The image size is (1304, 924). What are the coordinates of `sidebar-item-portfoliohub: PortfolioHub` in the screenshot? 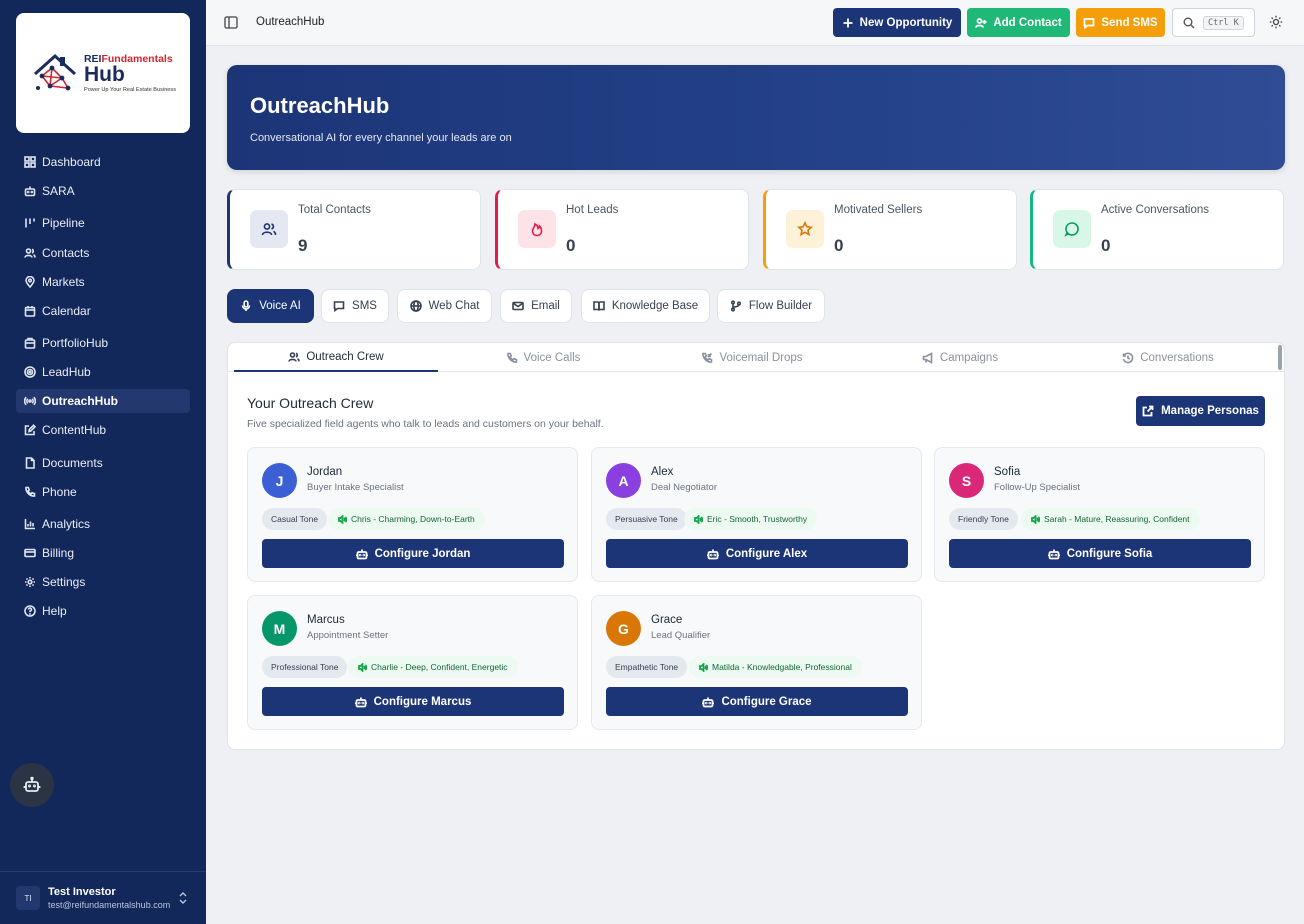 It's located at (103, 343).